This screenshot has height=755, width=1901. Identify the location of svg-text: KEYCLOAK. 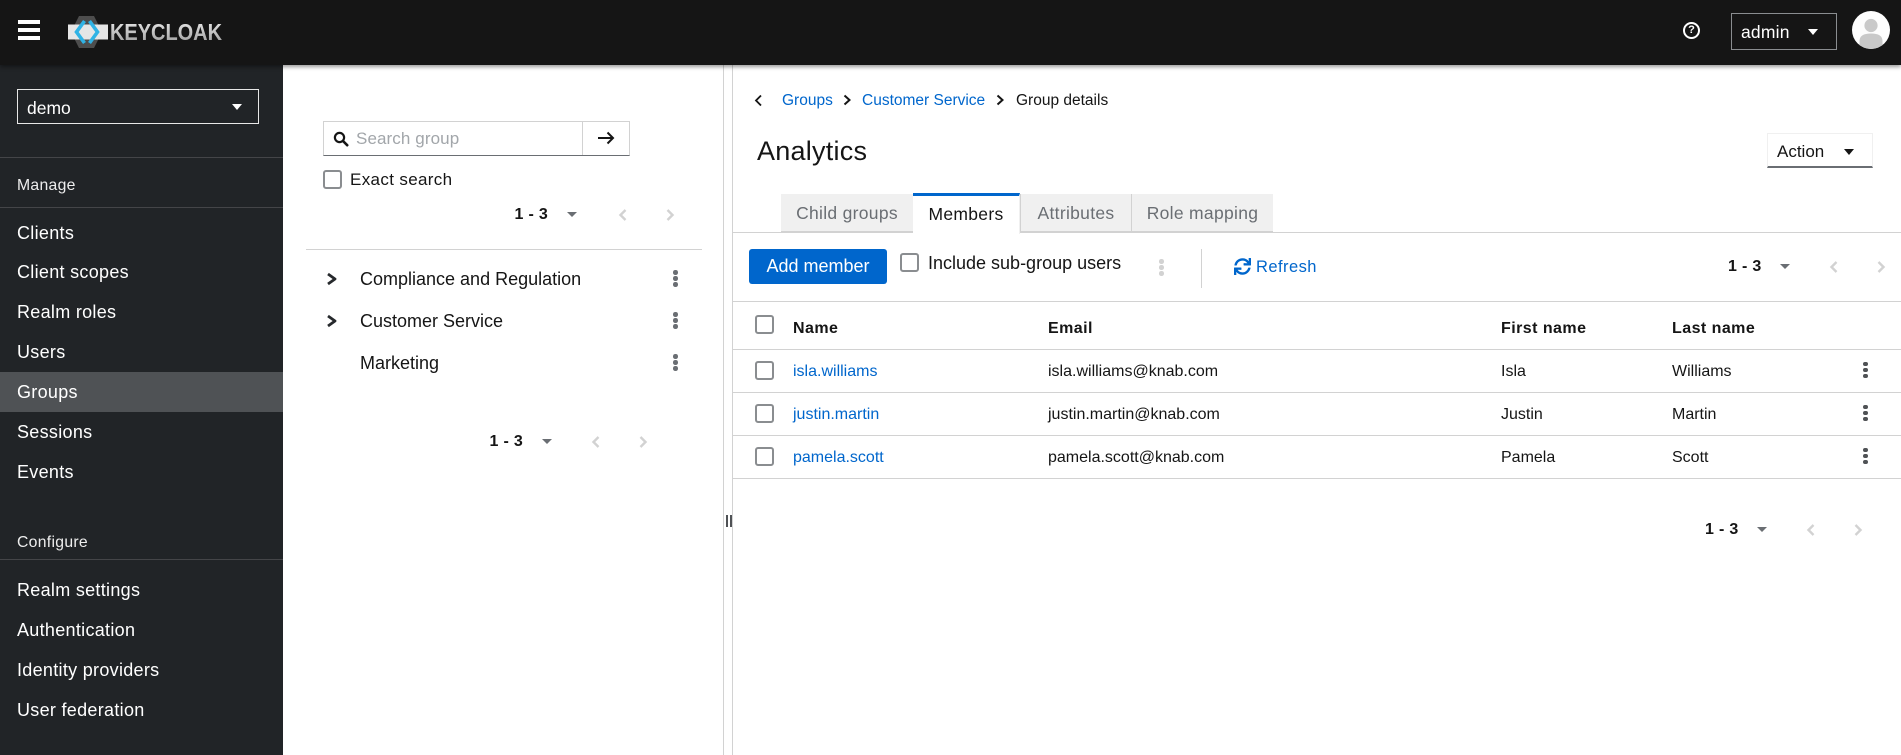
(166, 32).